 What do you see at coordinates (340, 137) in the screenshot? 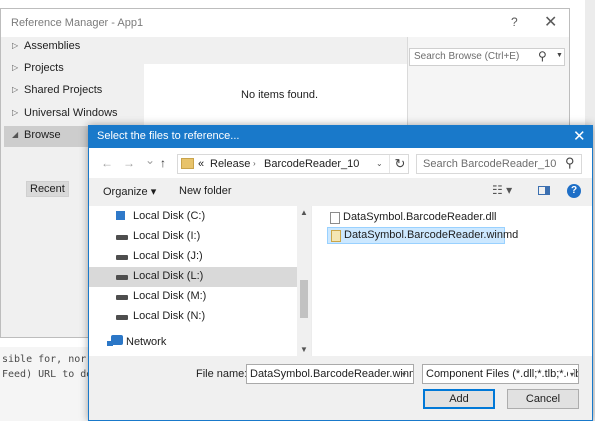
I see `dialog-titlebar: Select the files to reference... ✕` at bounding box center [340, 137].